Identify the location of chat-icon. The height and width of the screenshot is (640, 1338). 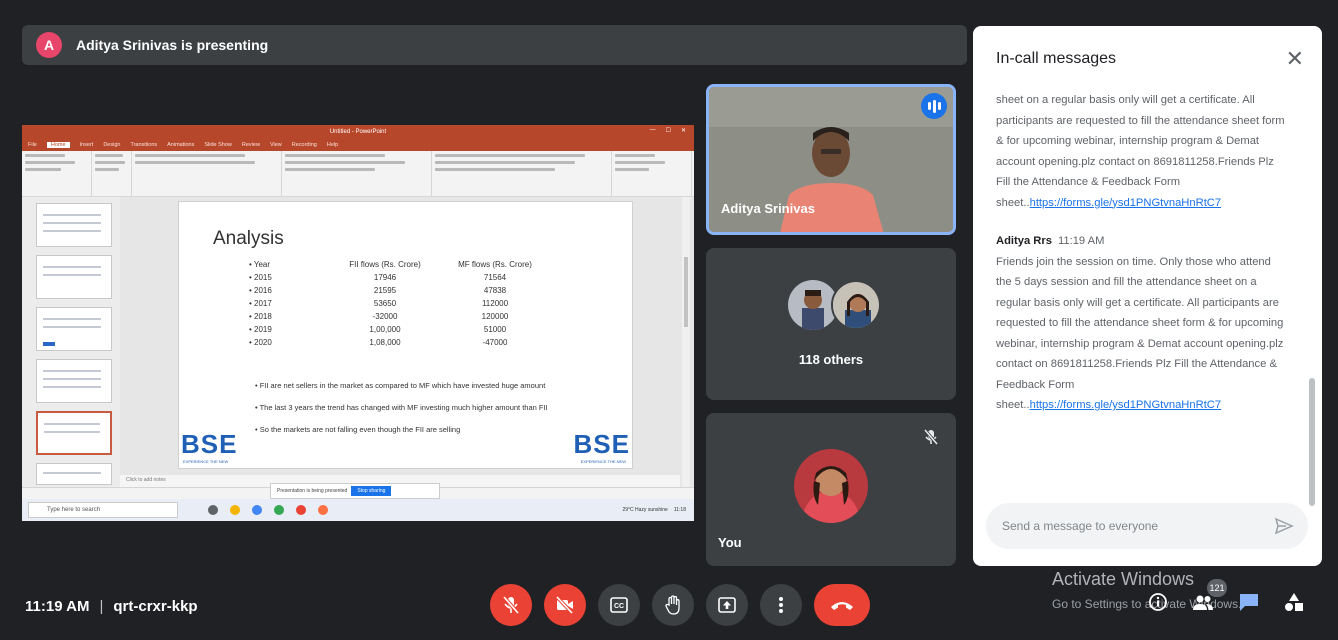
(1249, 602).